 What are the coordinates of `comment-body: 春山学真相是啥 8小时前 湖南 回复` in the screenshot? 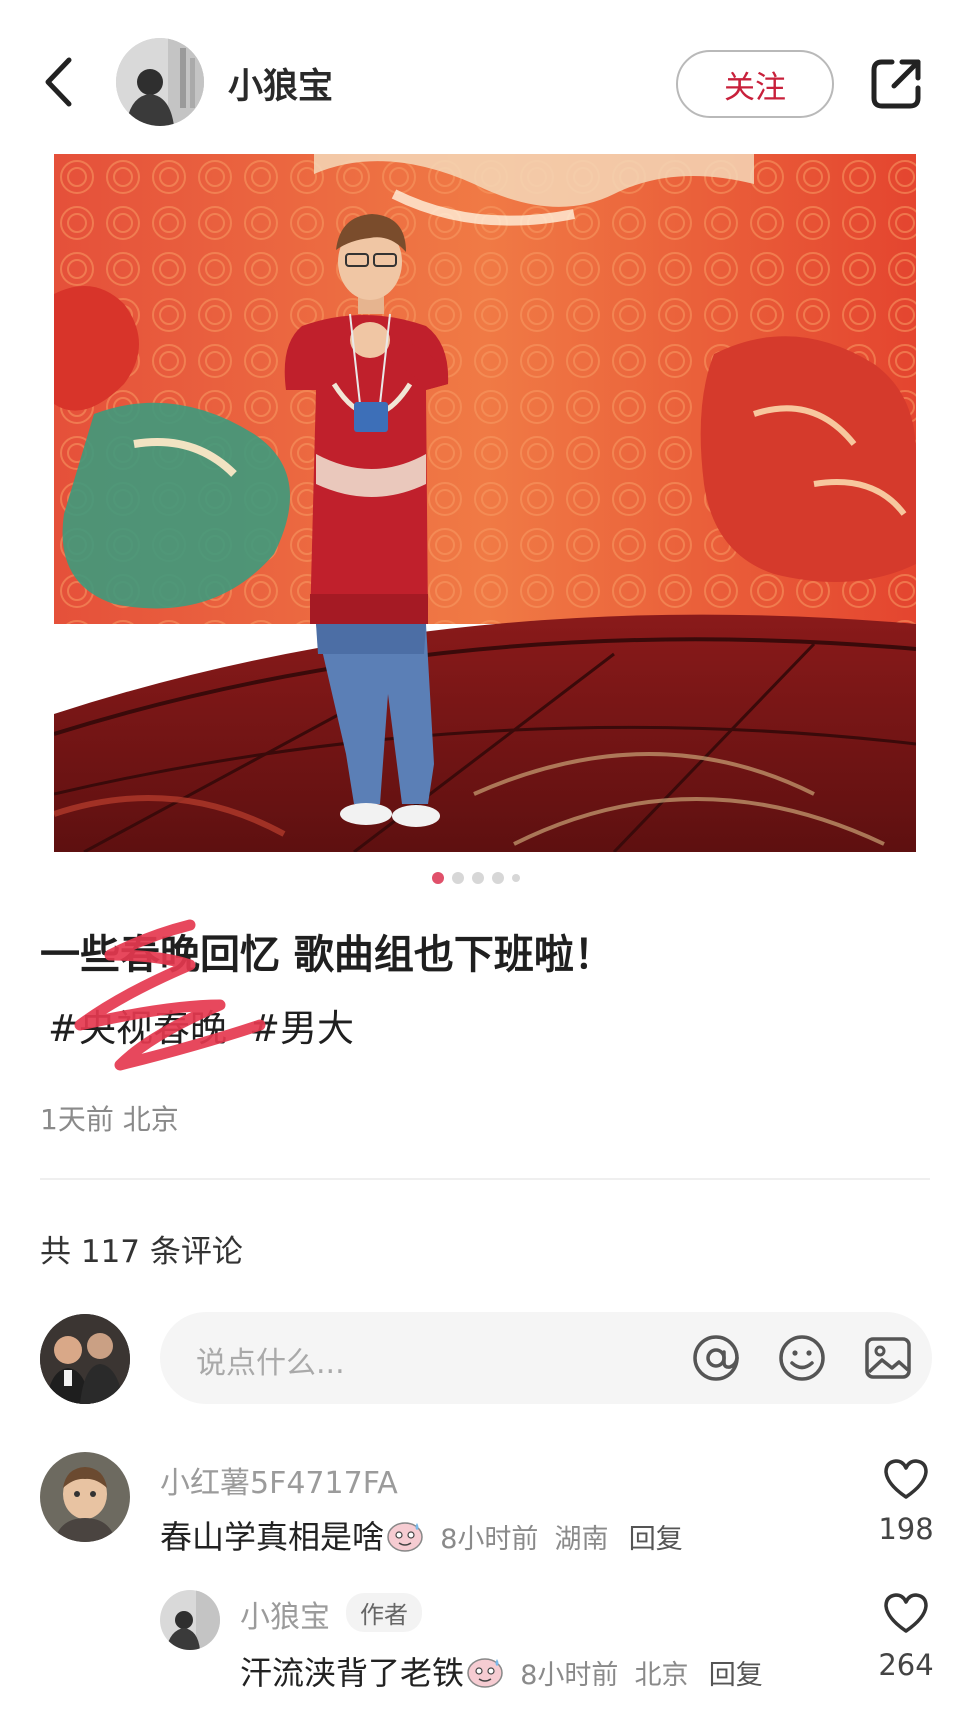 It's located at (421, 1535).